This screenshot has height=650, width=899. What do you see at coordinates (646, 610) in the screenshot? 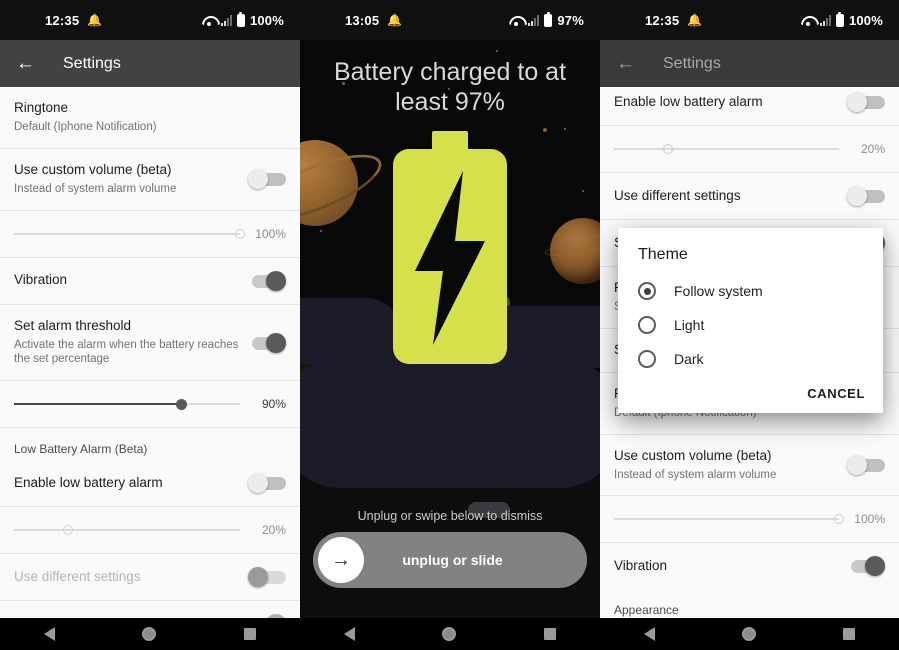
I see `section-appearance: Appearance` at bounding box center [646, 610].